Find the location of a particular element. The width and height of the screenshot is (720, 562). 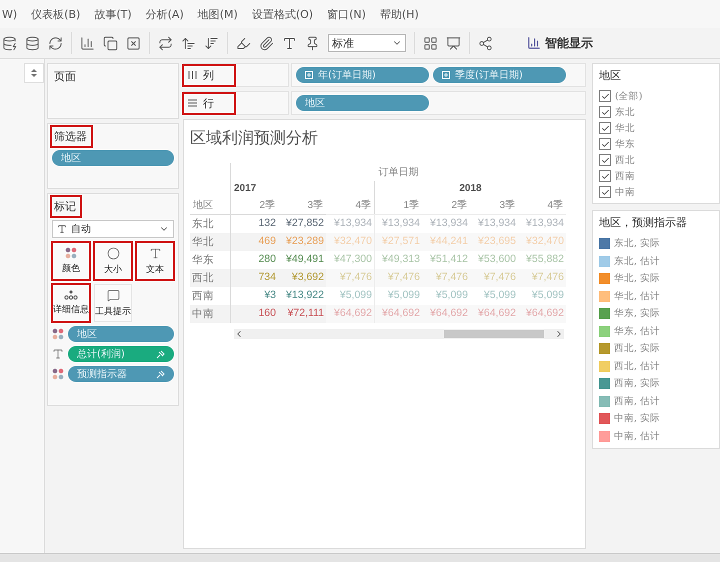

mark-property-button: 文本 is located at coordinates (155, 261).